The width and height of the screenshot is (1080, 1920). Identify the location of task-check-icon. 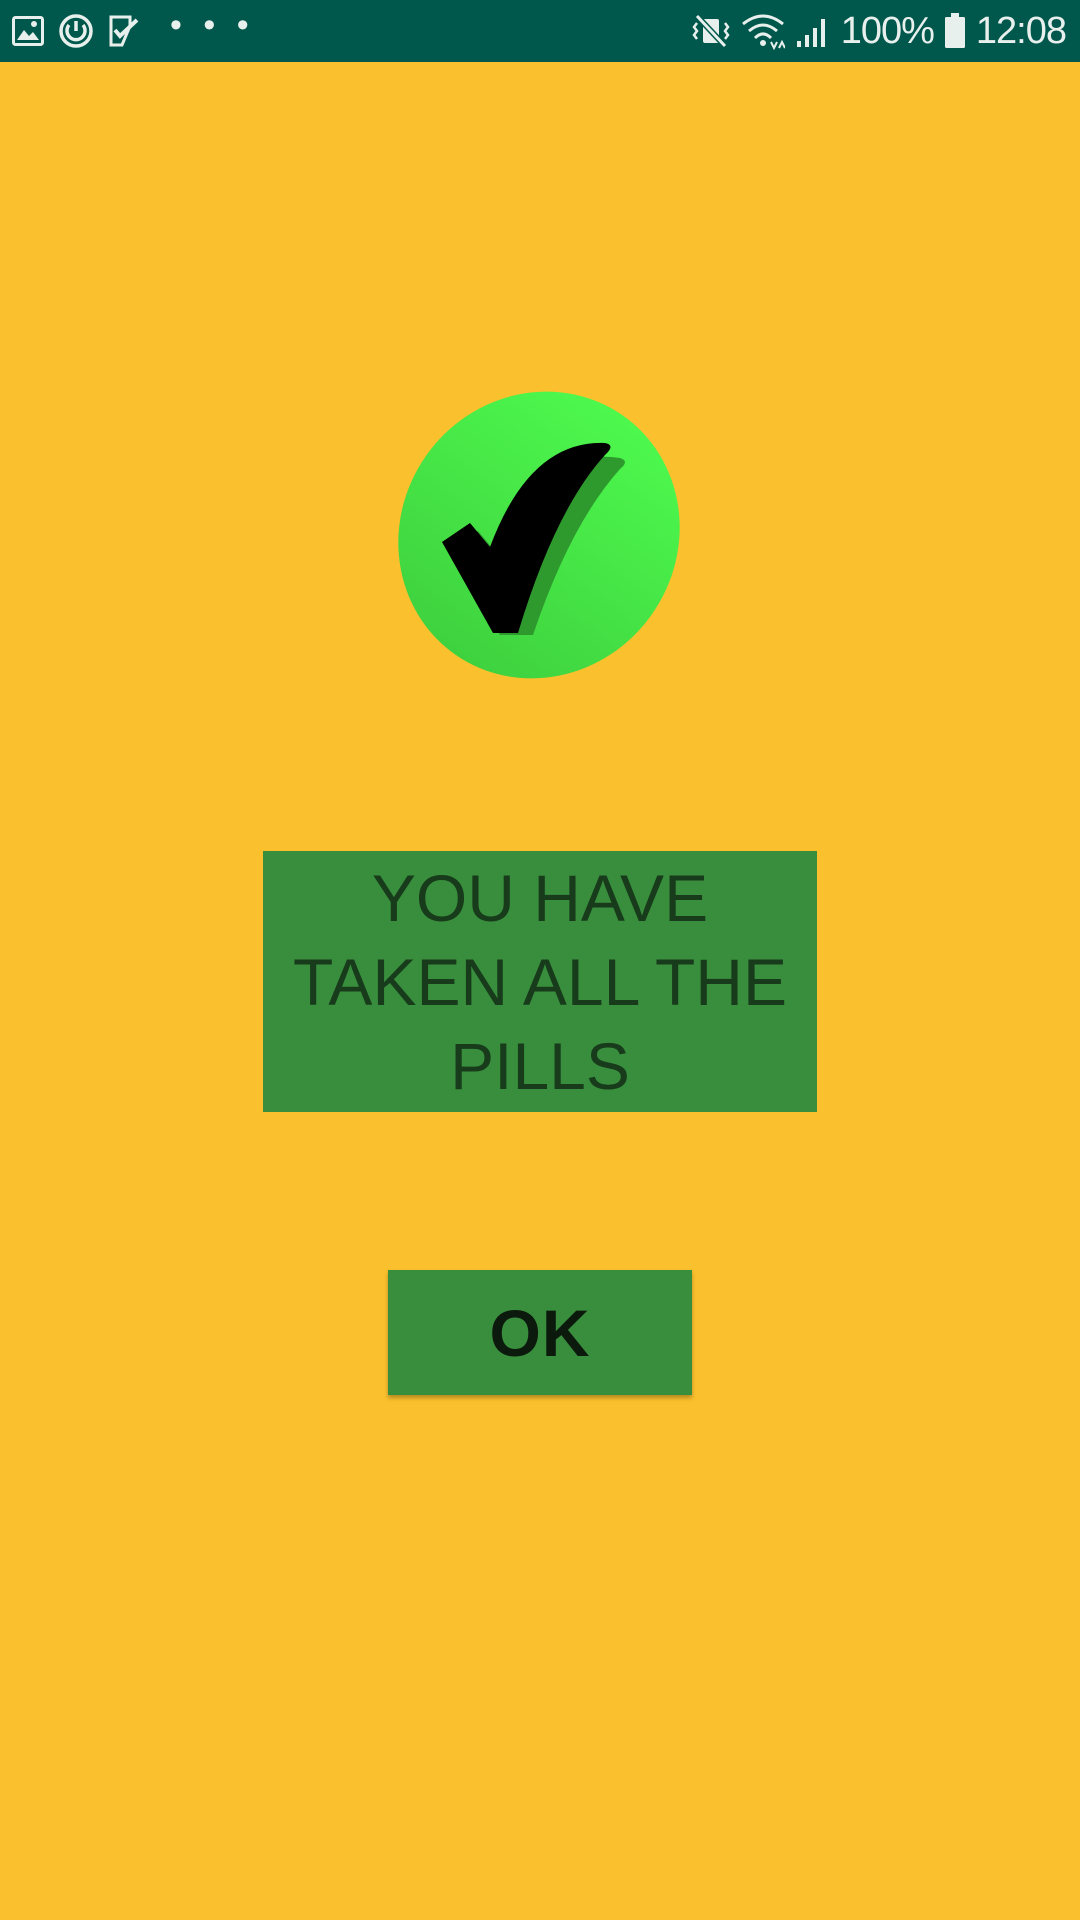
(124, 31).